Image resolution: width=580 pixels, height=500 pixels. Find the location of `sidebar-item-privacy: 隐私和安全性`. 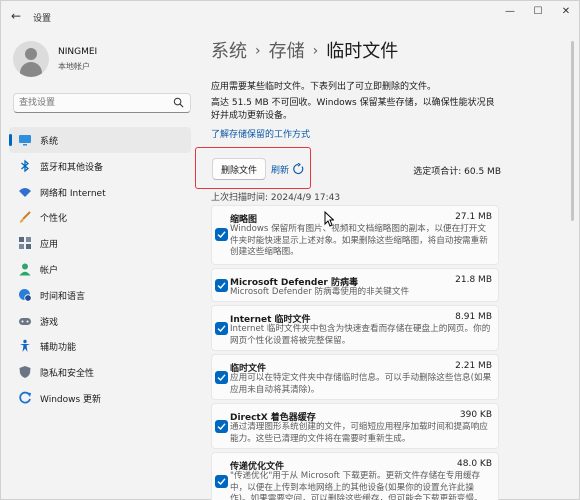

sidebar-item-privacy: 隐私和安全性 is located at coordinates (100, 372).